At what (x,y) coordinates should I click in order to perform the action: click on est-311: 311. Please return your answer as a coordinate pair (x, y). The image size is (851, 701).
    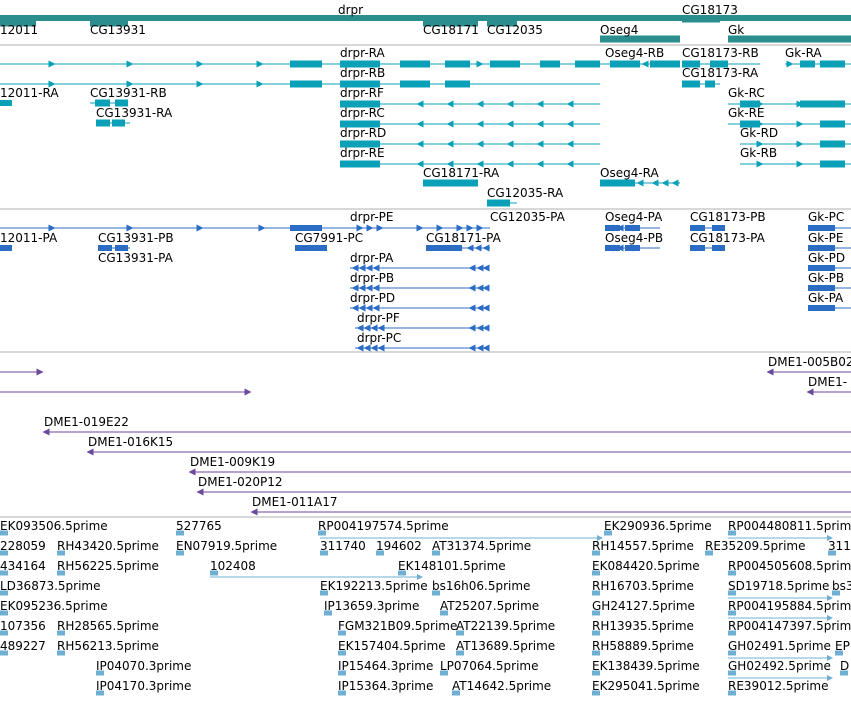
    Looking at the image, I should click on (839, 547).